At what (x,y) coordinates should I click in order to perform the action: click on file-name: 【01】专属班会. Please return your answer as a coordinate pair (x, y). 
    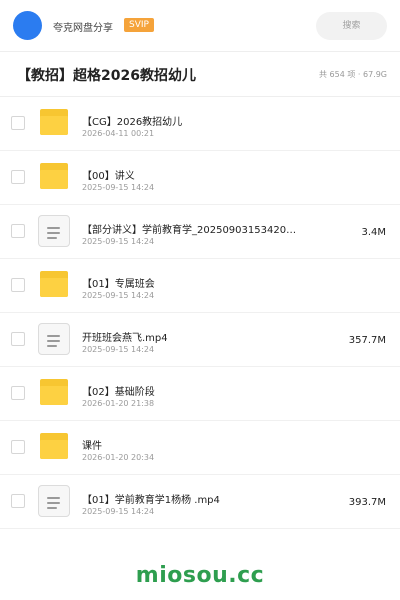
    Looking at the image, I should click on (118, 284).